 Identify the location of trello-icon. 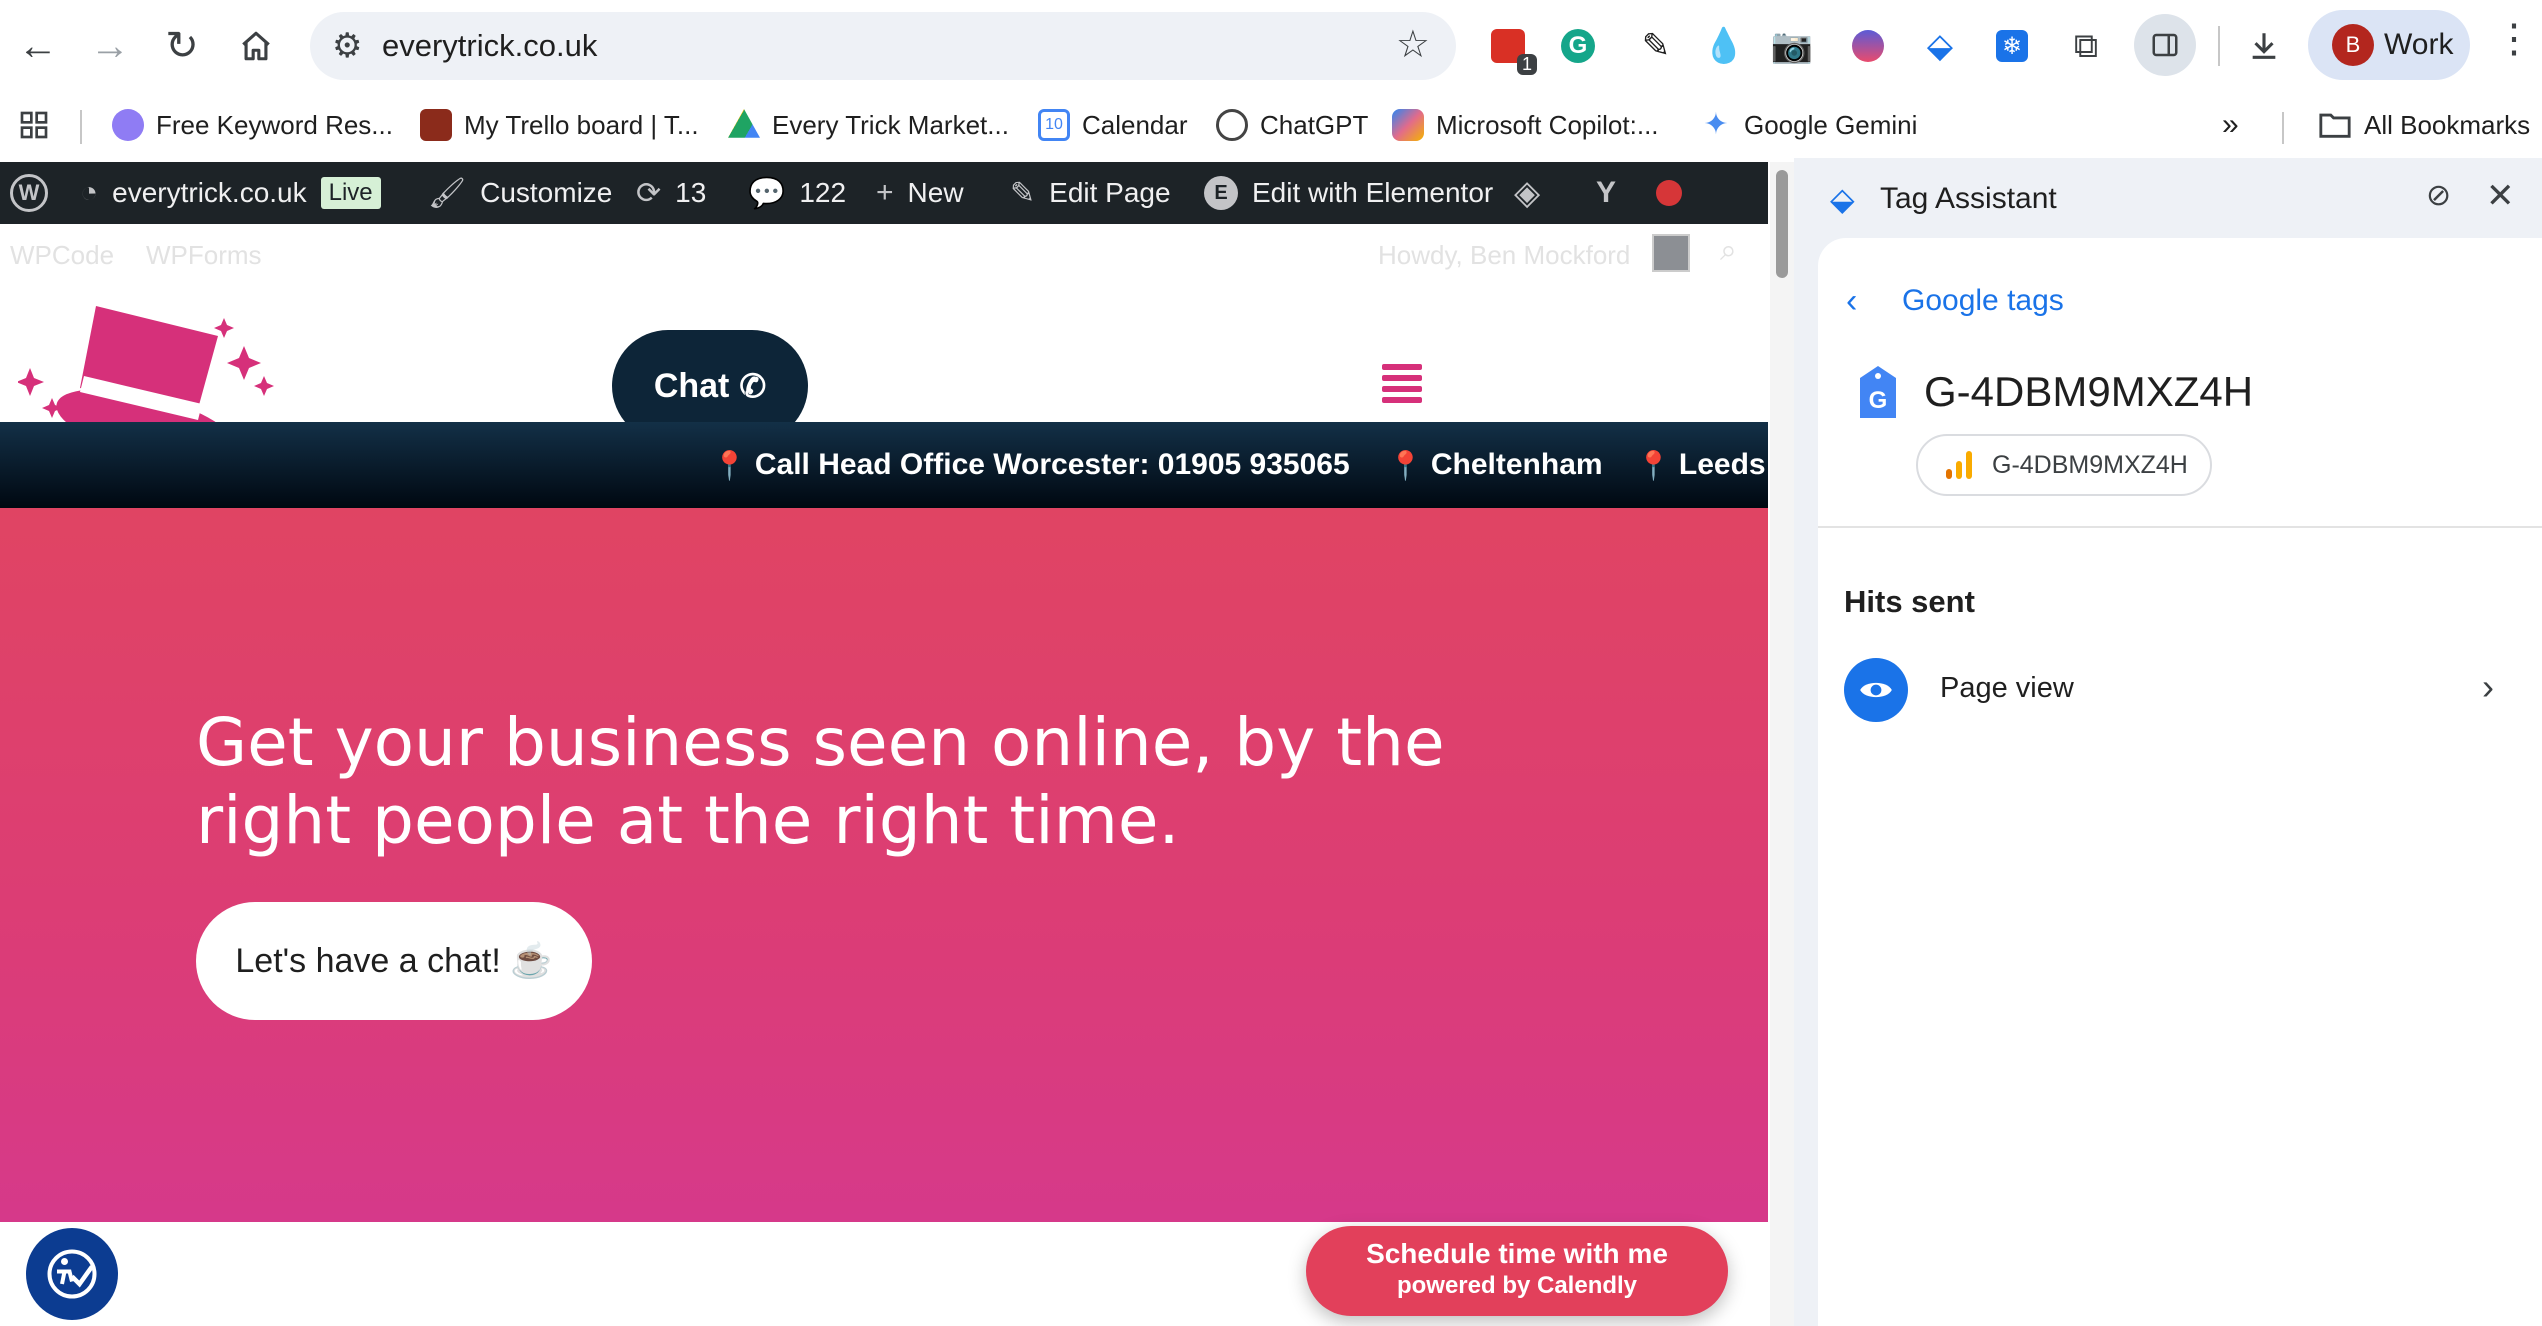
(436, 125).